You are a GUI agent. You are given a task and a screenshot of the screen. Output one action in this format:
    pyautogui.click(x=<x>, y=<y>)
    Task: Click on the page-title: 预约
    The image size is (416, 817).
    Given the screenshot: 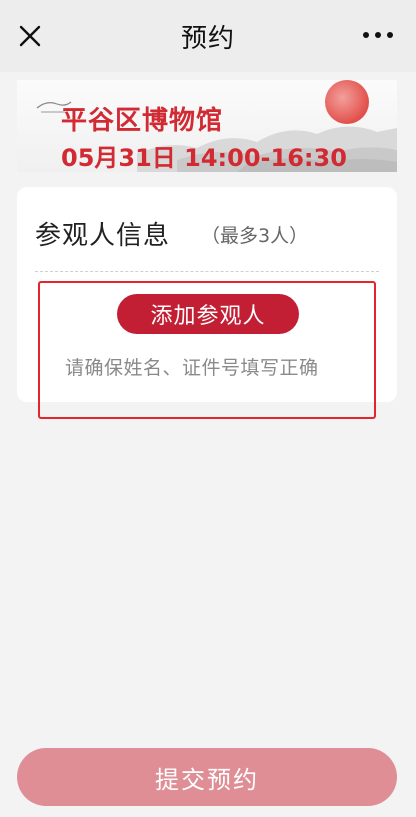 What is the action you would take?
    pyautogui.click(x=207, y=38)
    